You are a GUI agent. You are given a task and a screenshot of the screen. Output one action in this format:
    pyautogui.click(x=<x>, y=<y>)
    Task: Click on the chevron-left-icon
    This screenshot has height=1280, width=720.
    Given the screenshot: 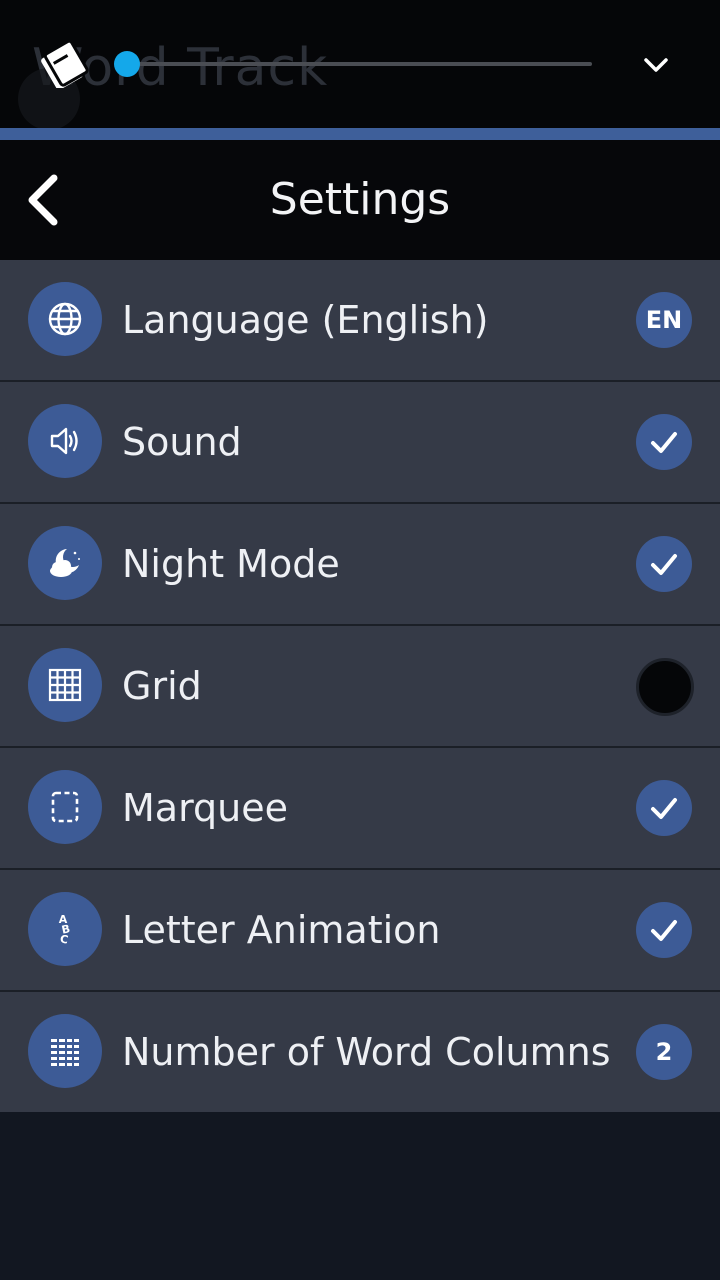 What is the action you would take?
    pyautogui.click(x=45, y=200)
    